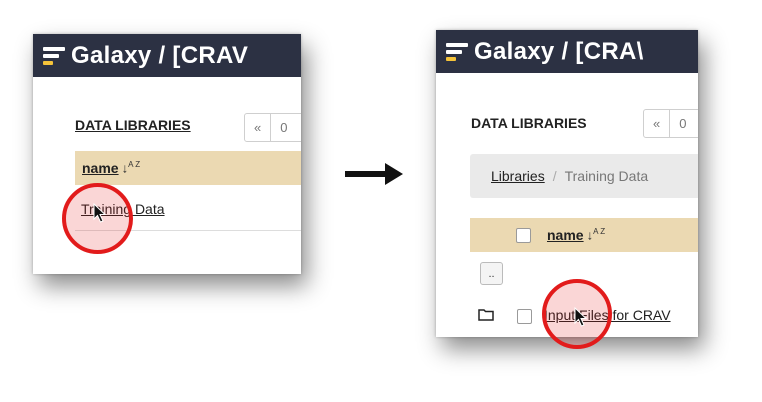  I want to click on folder-icon, so click(486, 315).